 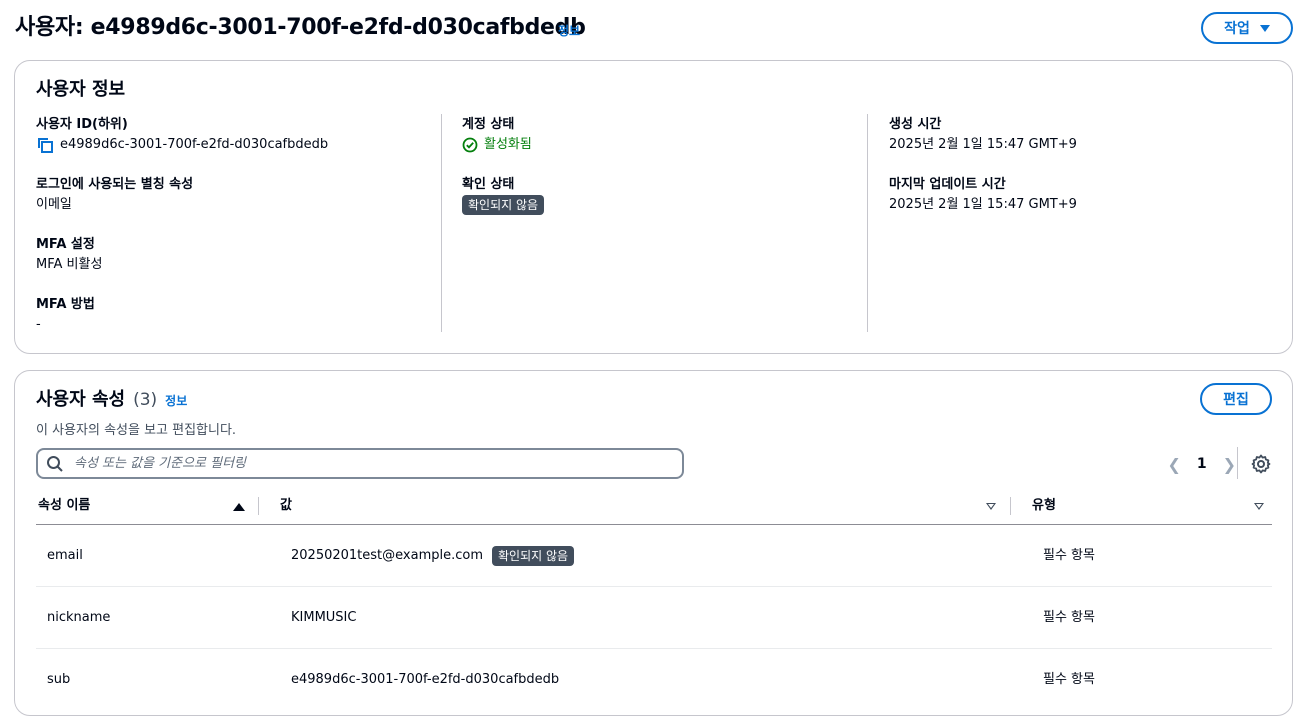 What do you see at coordinates (81, 399) in the screenshot?
I see `attributes-title: 사용자 속성` at bounding box center [81, 399].